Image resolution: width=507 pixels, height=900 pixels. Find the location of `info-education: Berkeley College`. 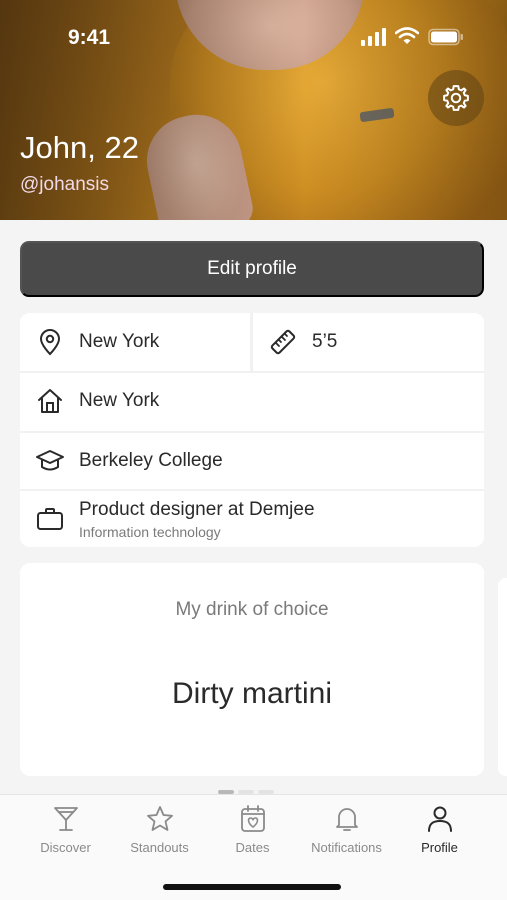

info-education: Berkeley College is located at coordinates (252, 460).